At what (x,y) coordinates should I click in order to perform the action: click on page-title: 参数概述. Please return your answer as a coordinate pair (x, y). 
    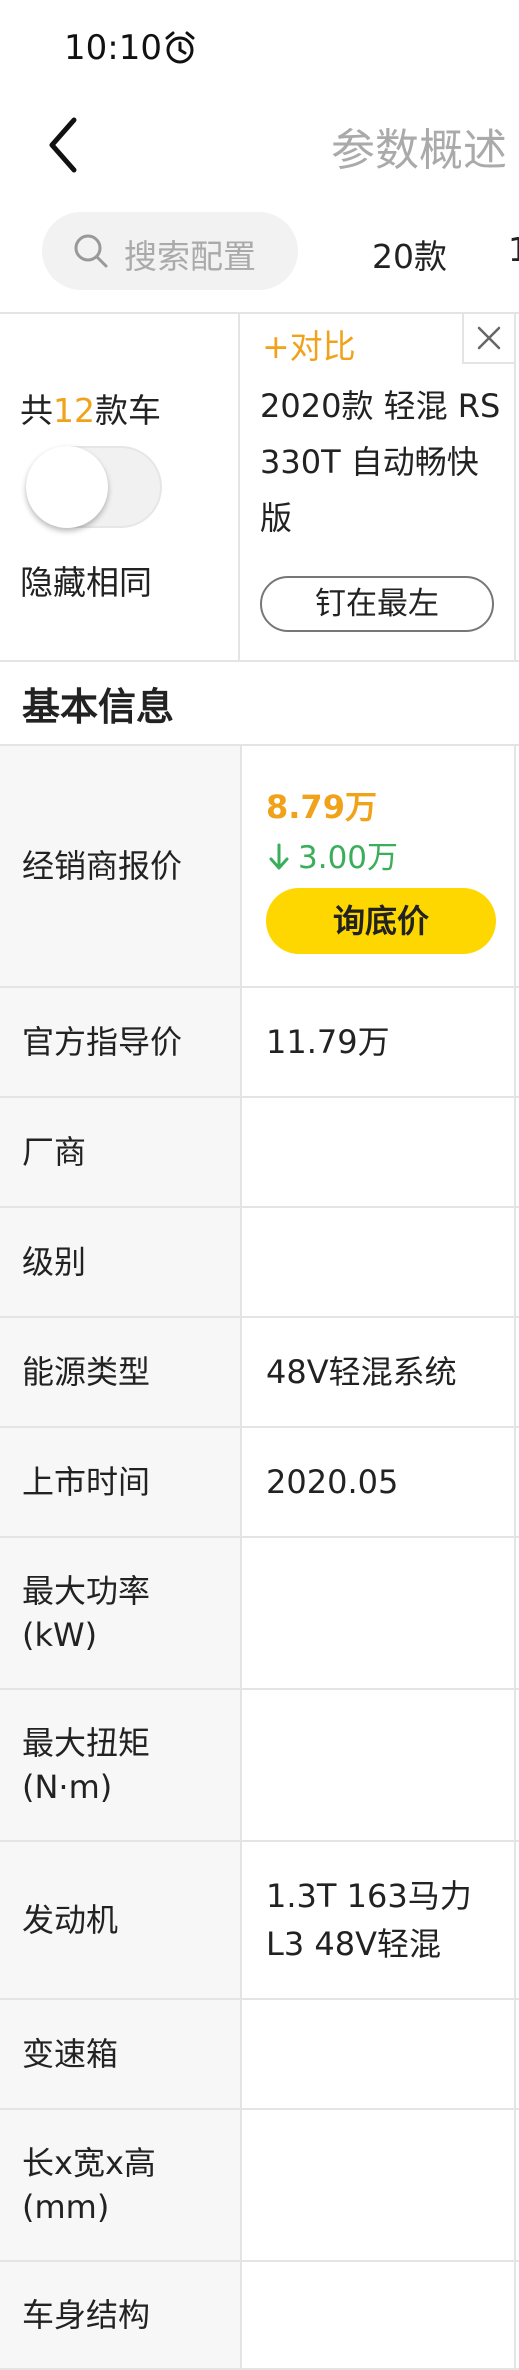
    Looking at the image, I should click on (419, 150).